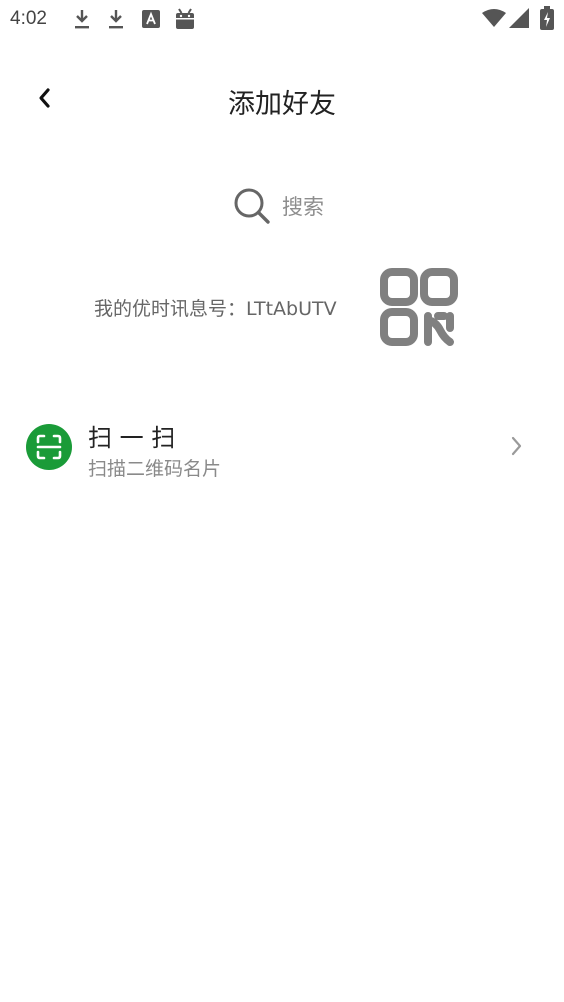 The image size is (564, 1002). I want to click on scan-title: 扫 一 扫, so click(132, 438).